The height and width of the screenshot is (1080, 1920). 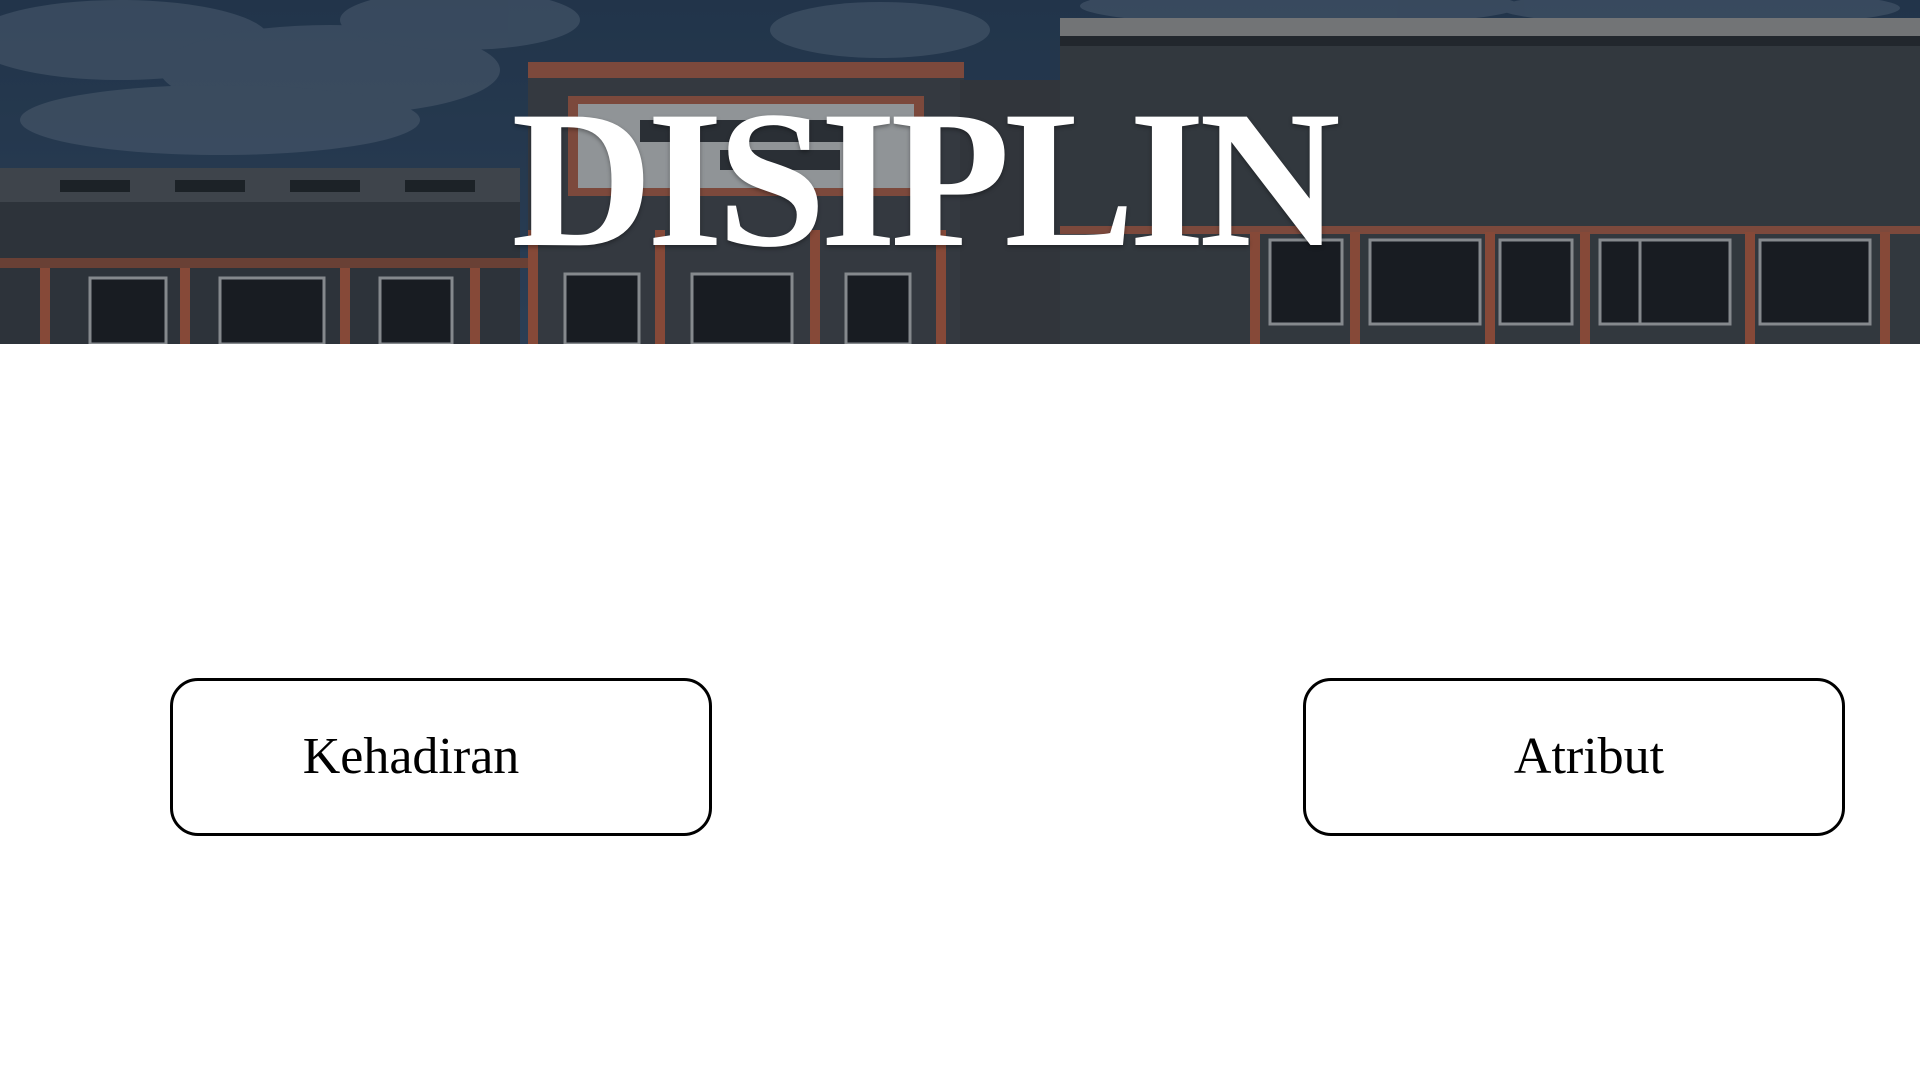 I want to click on kehadiran-button: Kehadiran, so click(x=441, y=757).